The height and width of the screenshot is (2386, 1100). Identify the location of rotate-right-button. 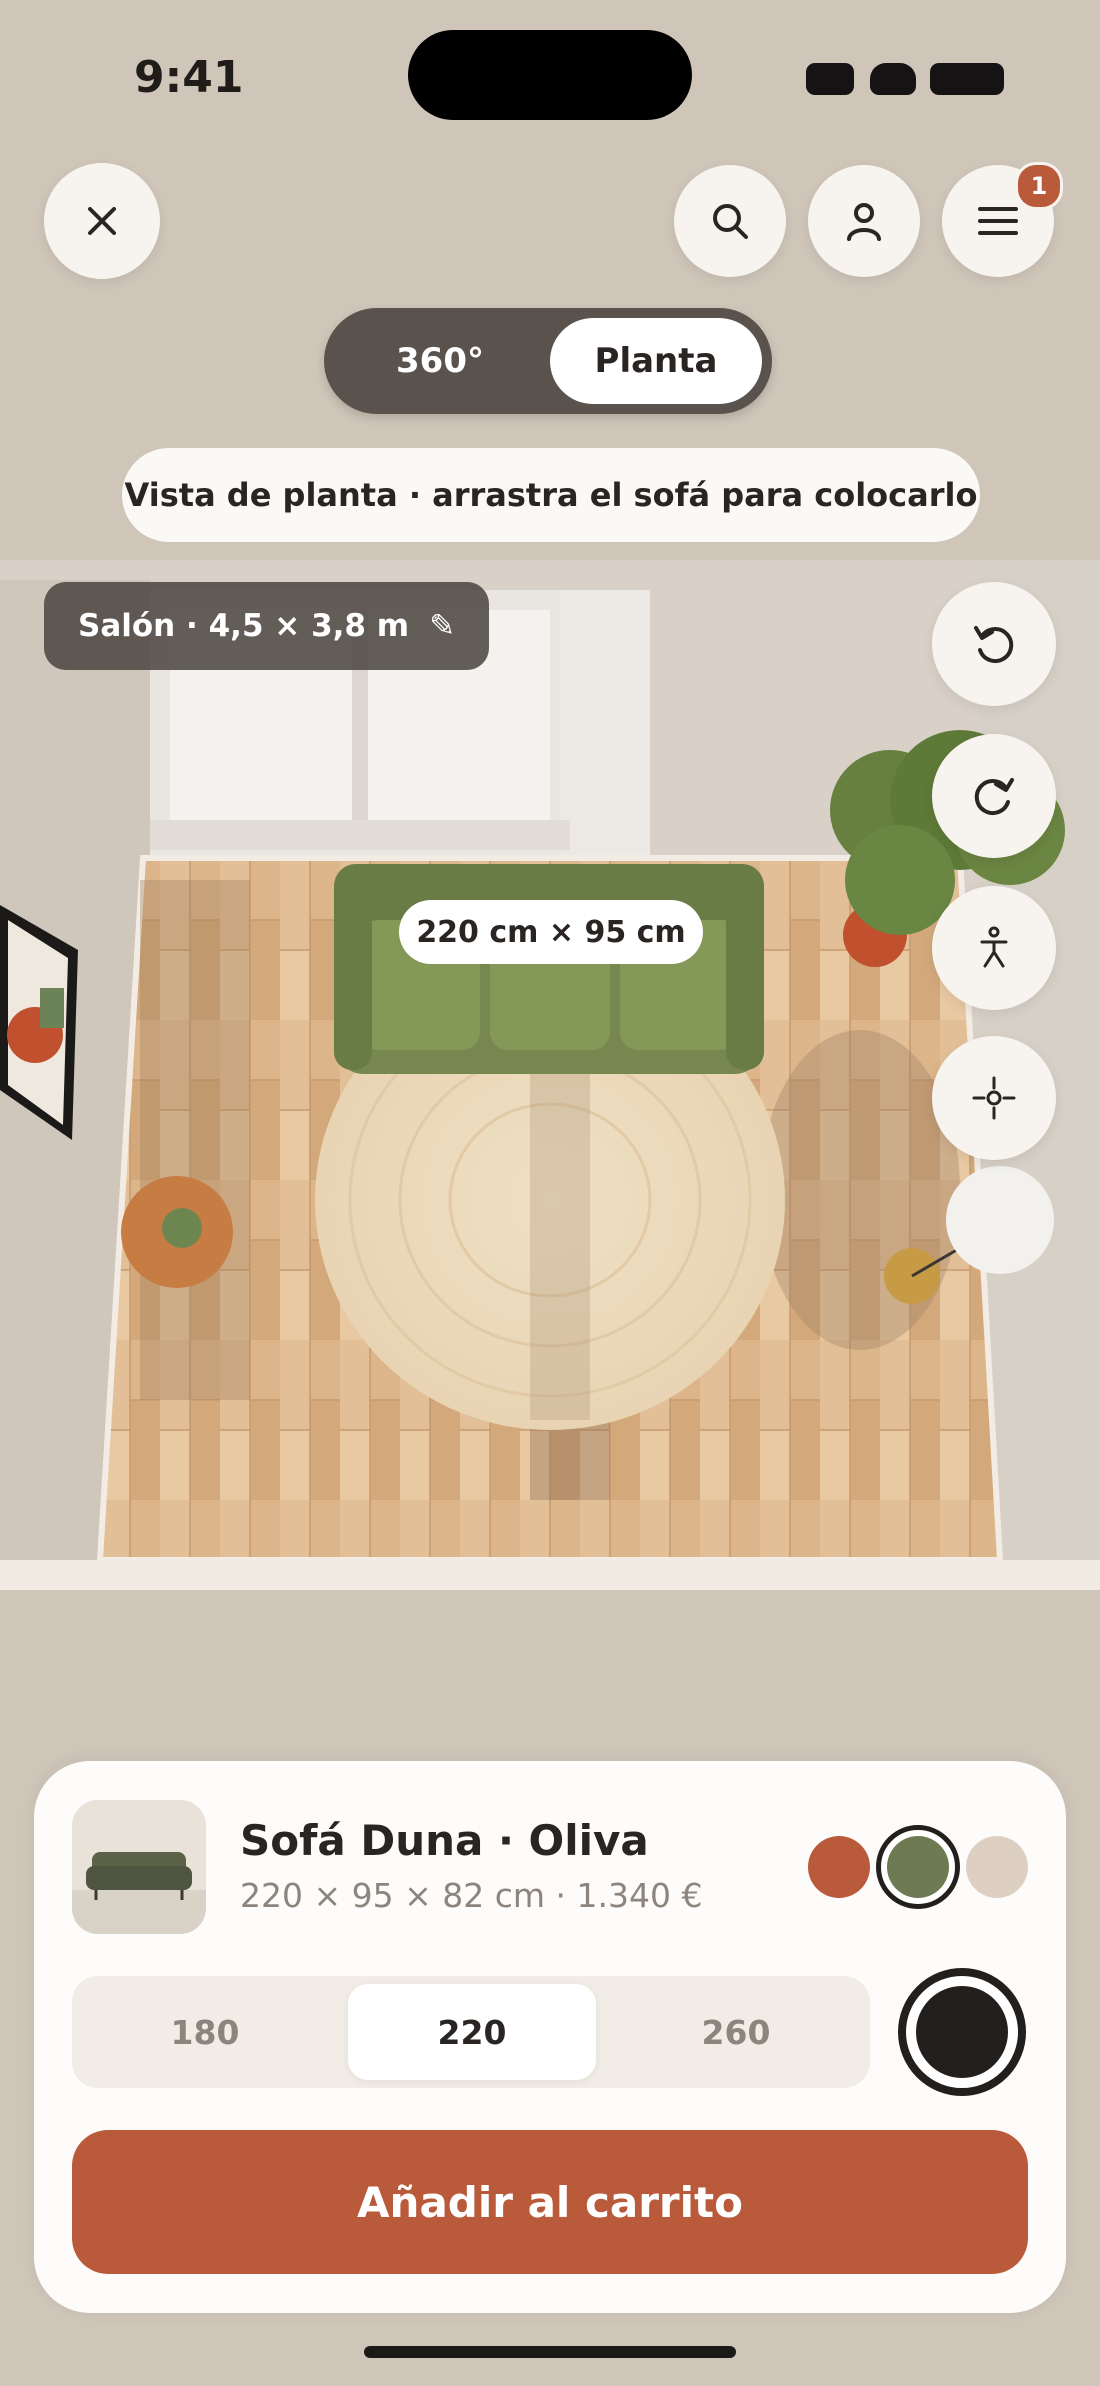
(994, 796).